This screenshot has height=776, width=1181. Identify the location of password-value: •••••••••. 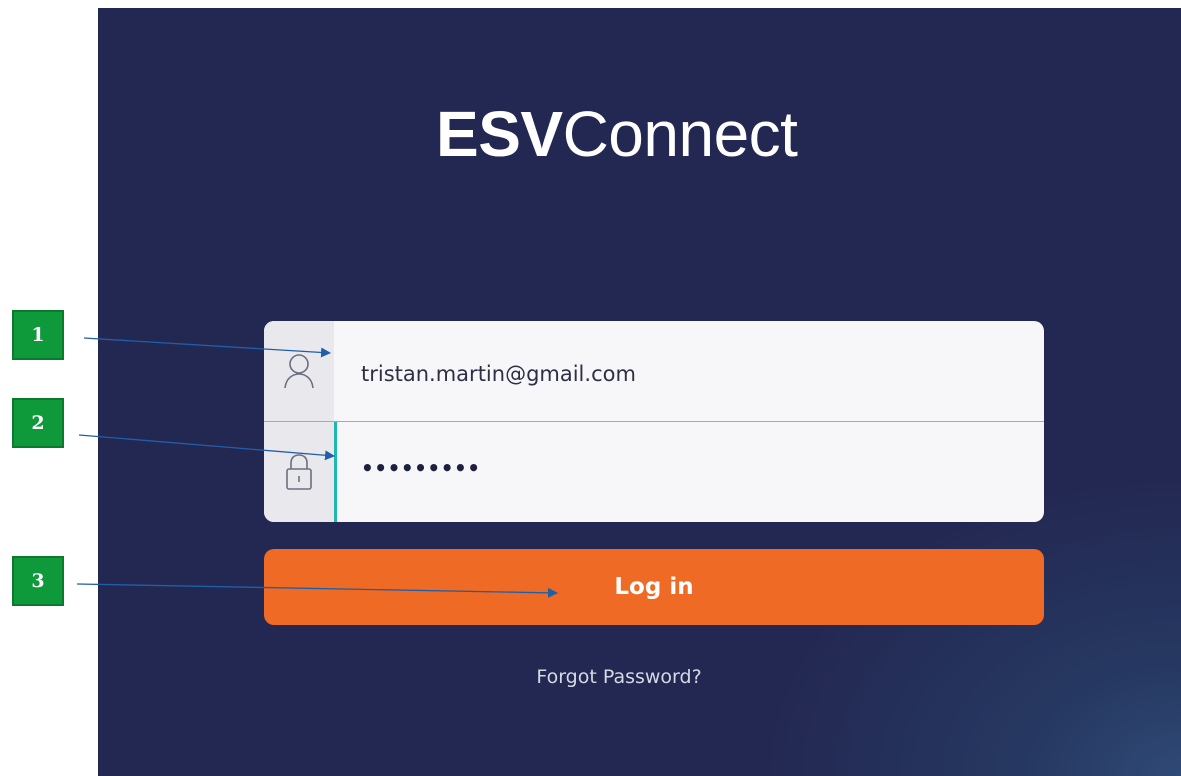
(421, 472).